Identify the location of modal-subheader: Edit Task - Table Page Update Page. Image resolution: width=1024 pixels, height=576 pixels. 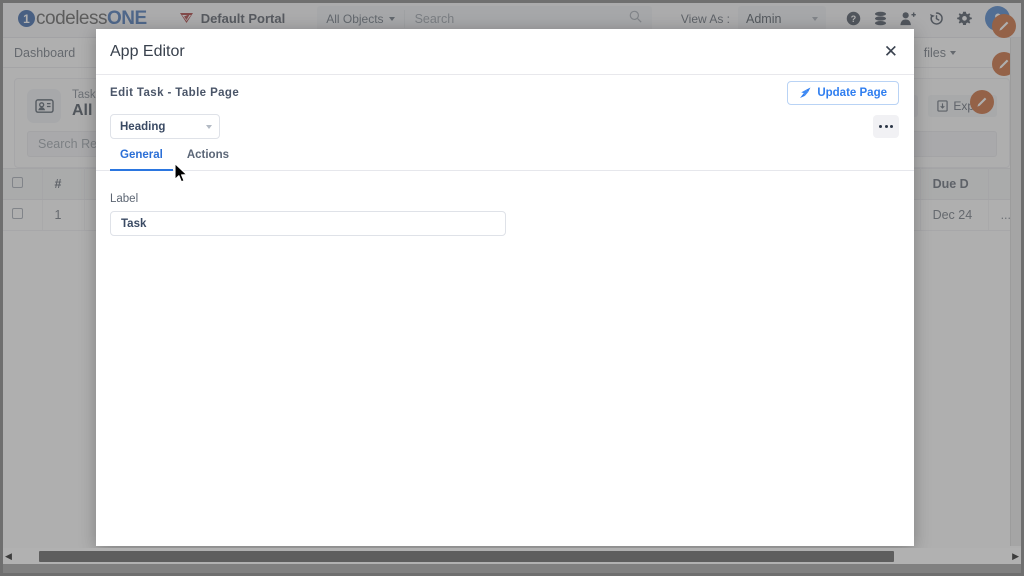
(505, 92).